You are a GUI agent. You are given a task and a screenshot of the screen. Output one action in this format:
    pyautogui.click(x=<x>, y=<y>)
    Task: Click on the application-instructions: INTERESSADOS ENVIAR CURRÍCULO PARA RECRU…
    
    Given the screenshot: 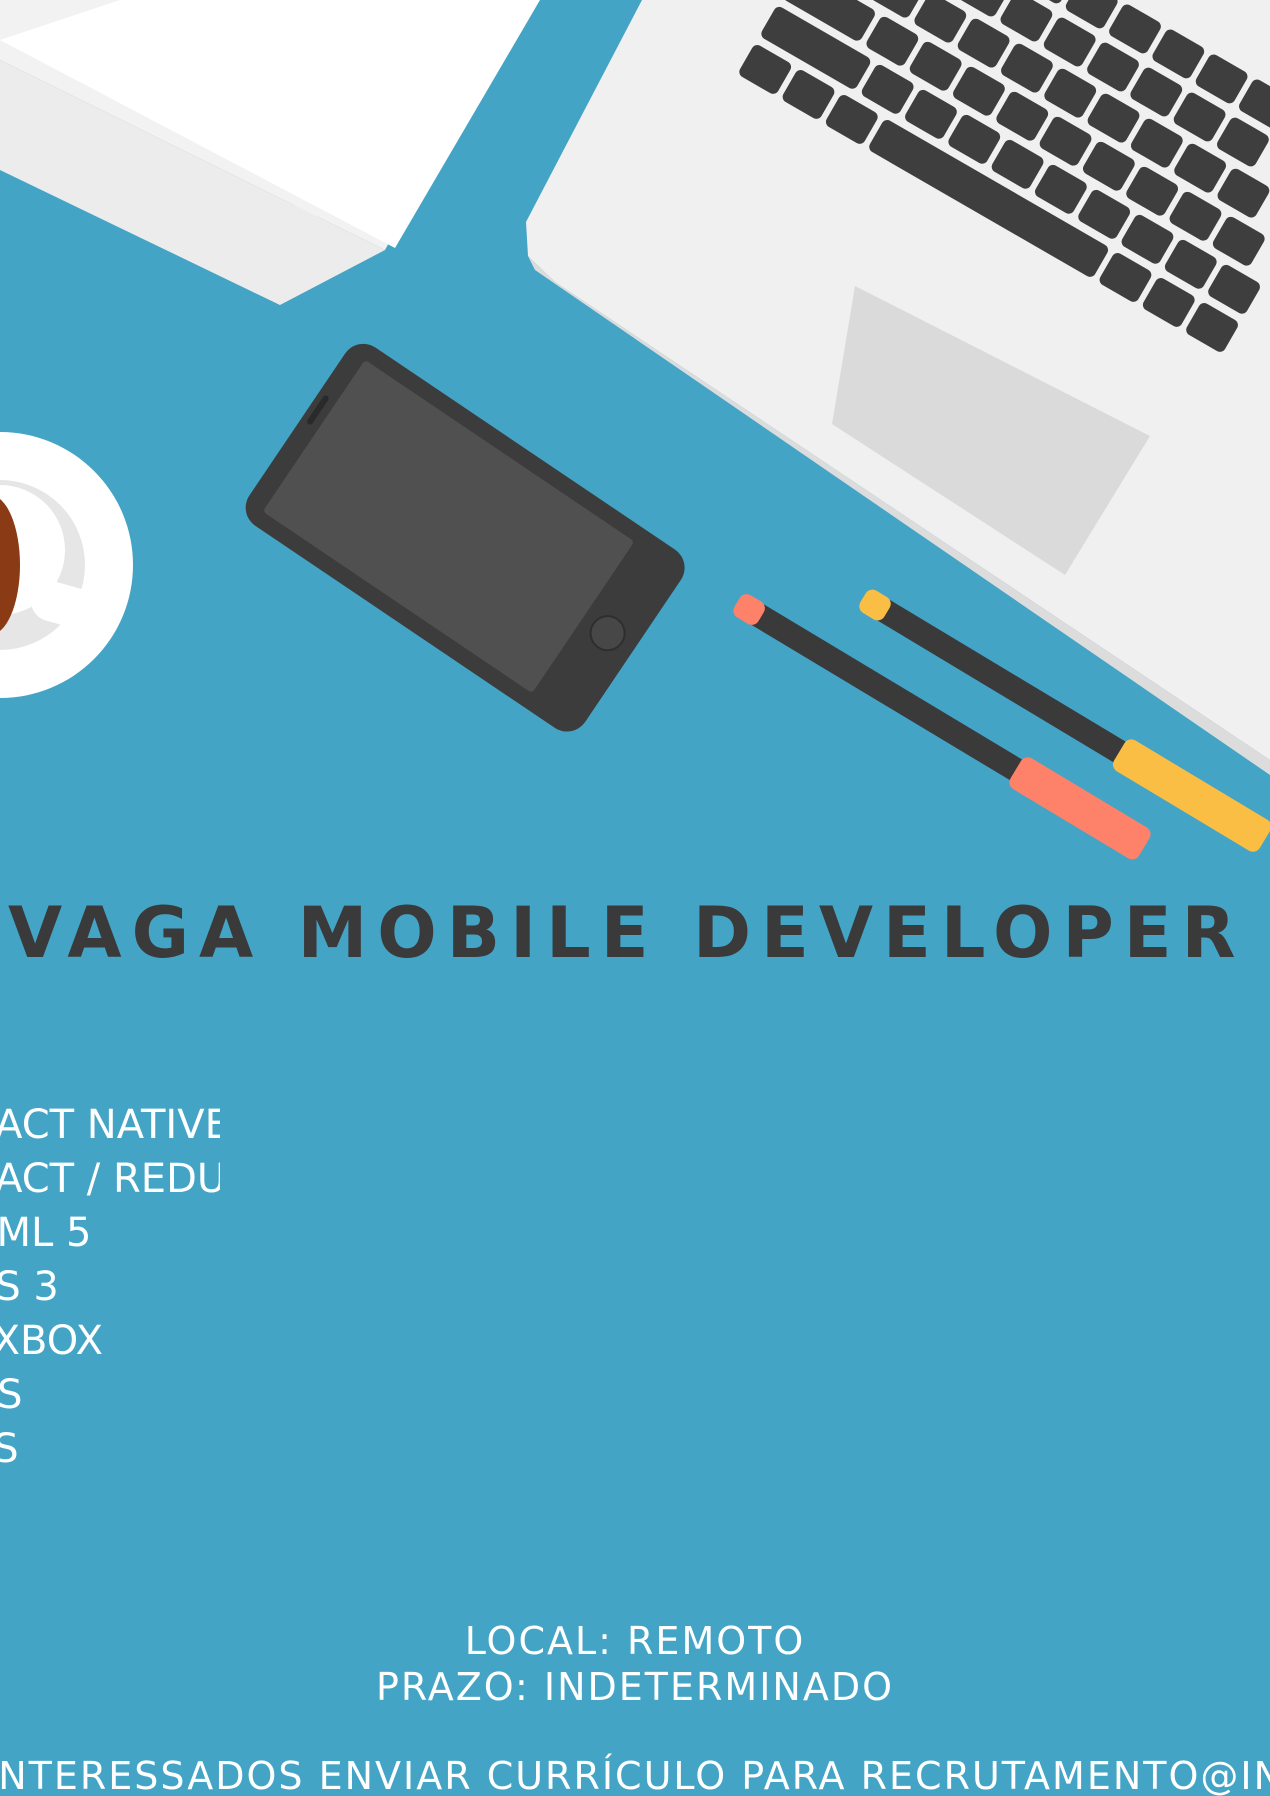 What is the action you would take?
    pyautogui.click(x=635, y=1775)
    